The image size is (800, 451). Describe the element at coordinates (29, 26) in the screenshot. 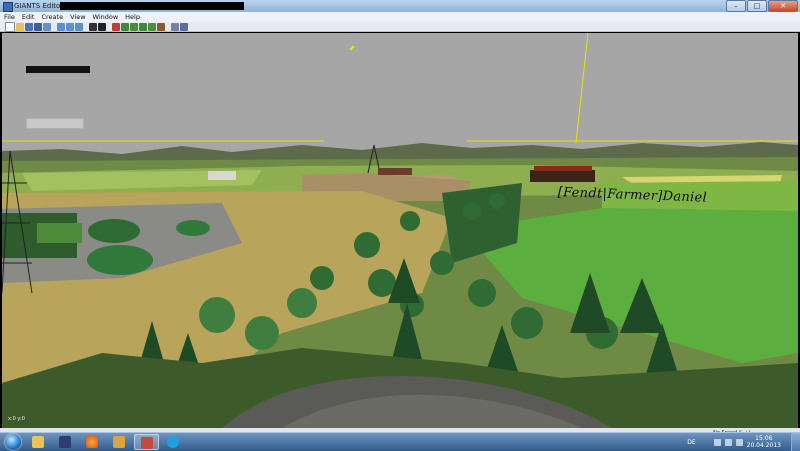

I see `save-icon` at that location.